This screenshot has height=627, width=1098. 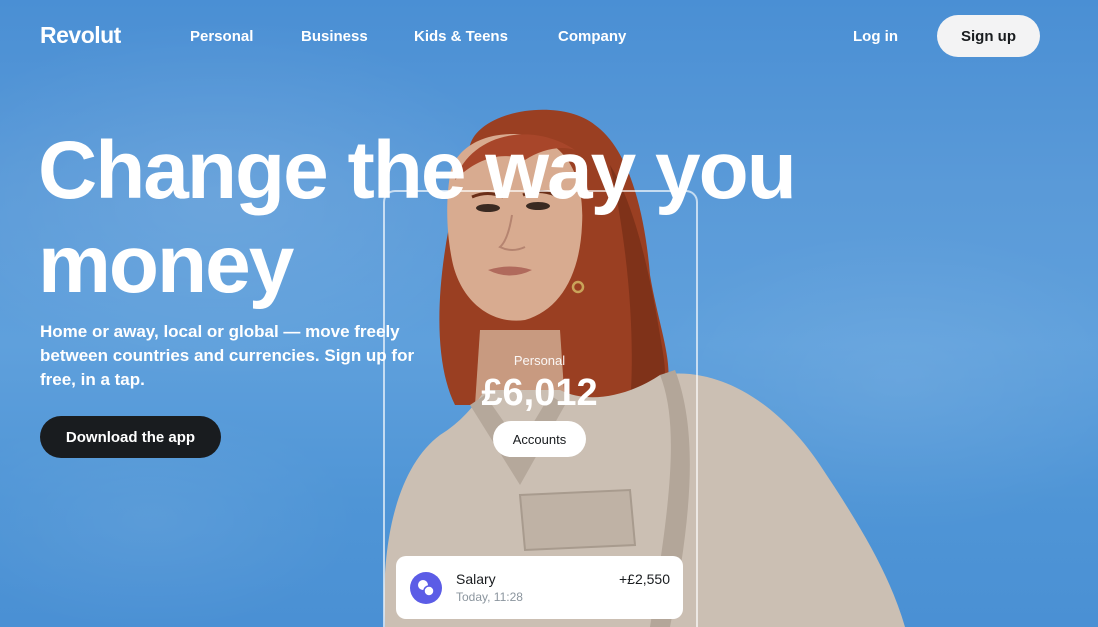 What do you see at coordinates (476, 579) in the screenshot?
I see `transaction-title: Salary` at bounding box center [476, 579].